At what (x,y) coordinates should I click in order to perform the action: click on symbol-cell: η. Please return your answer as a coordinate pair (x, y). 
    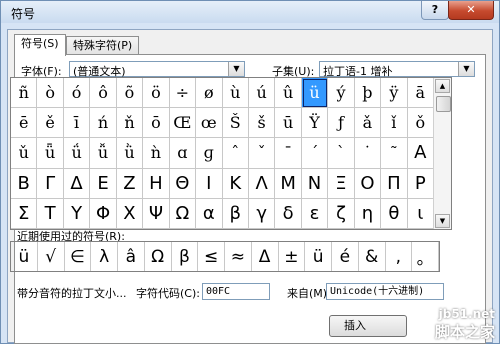
    Looking at the image, I should click on (368, 213).